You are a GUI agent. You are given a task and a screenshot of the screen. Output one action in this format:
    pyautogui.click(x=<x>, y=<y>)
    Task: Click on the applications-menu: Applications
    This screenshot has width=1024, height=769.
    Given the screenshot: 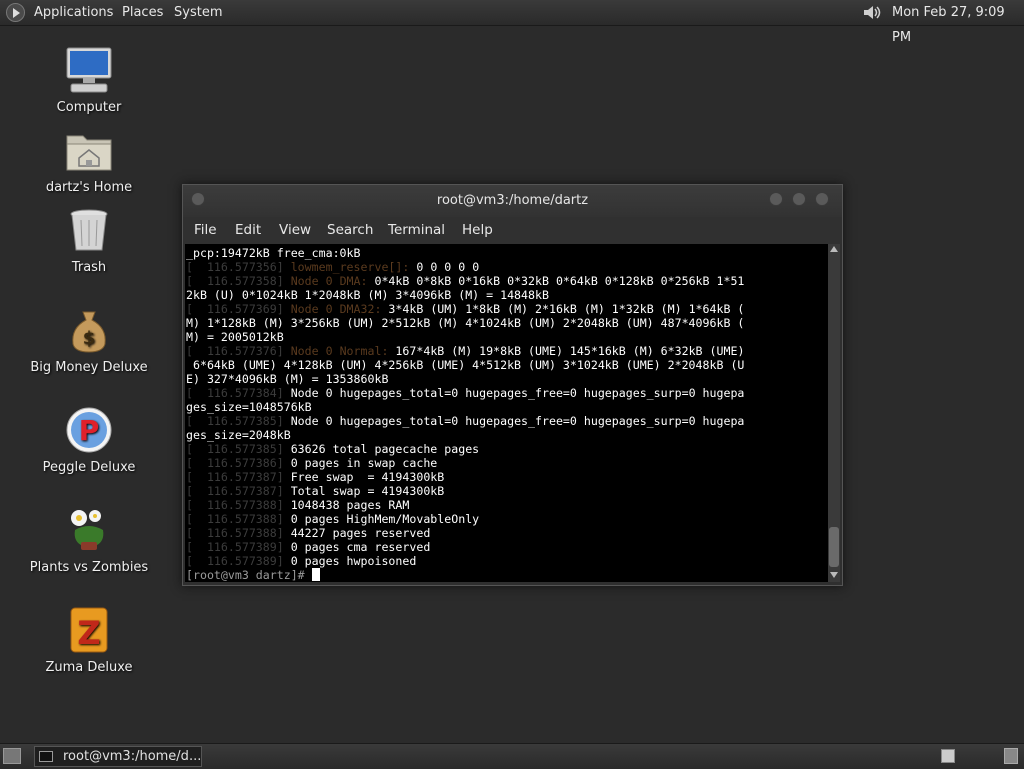 What is the action you would take?
    pyautogui.click(x=73, y=12)
    